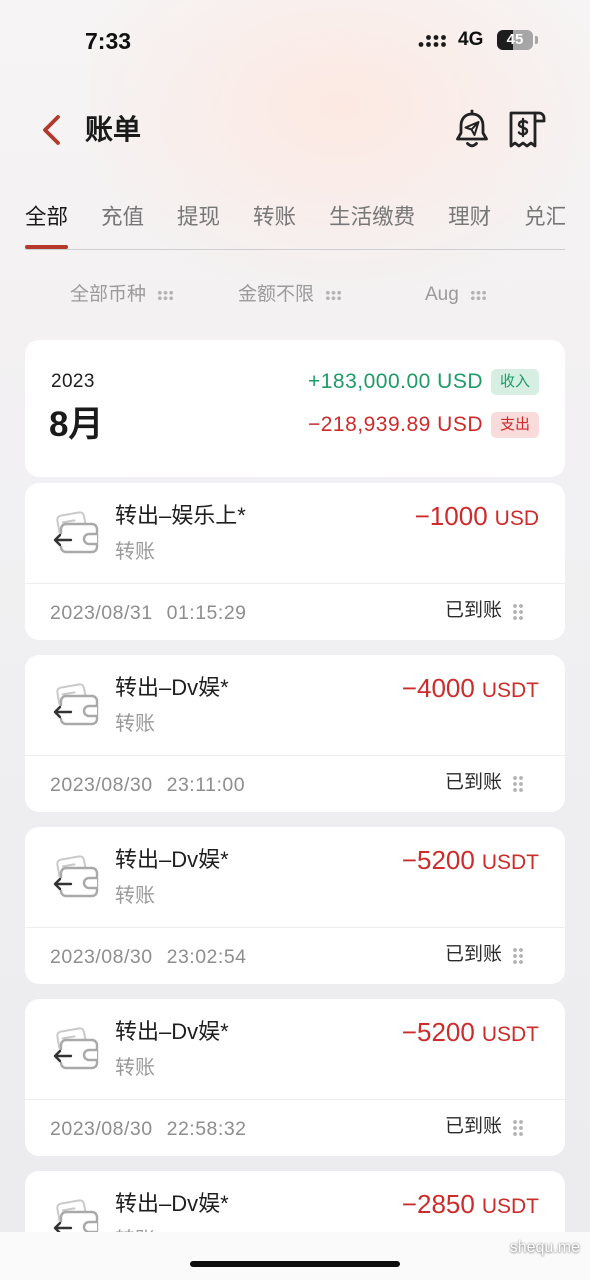 This screenshot has width=590, height=1280. I want to click on receipt-dollar-icon, so click(527, 130).